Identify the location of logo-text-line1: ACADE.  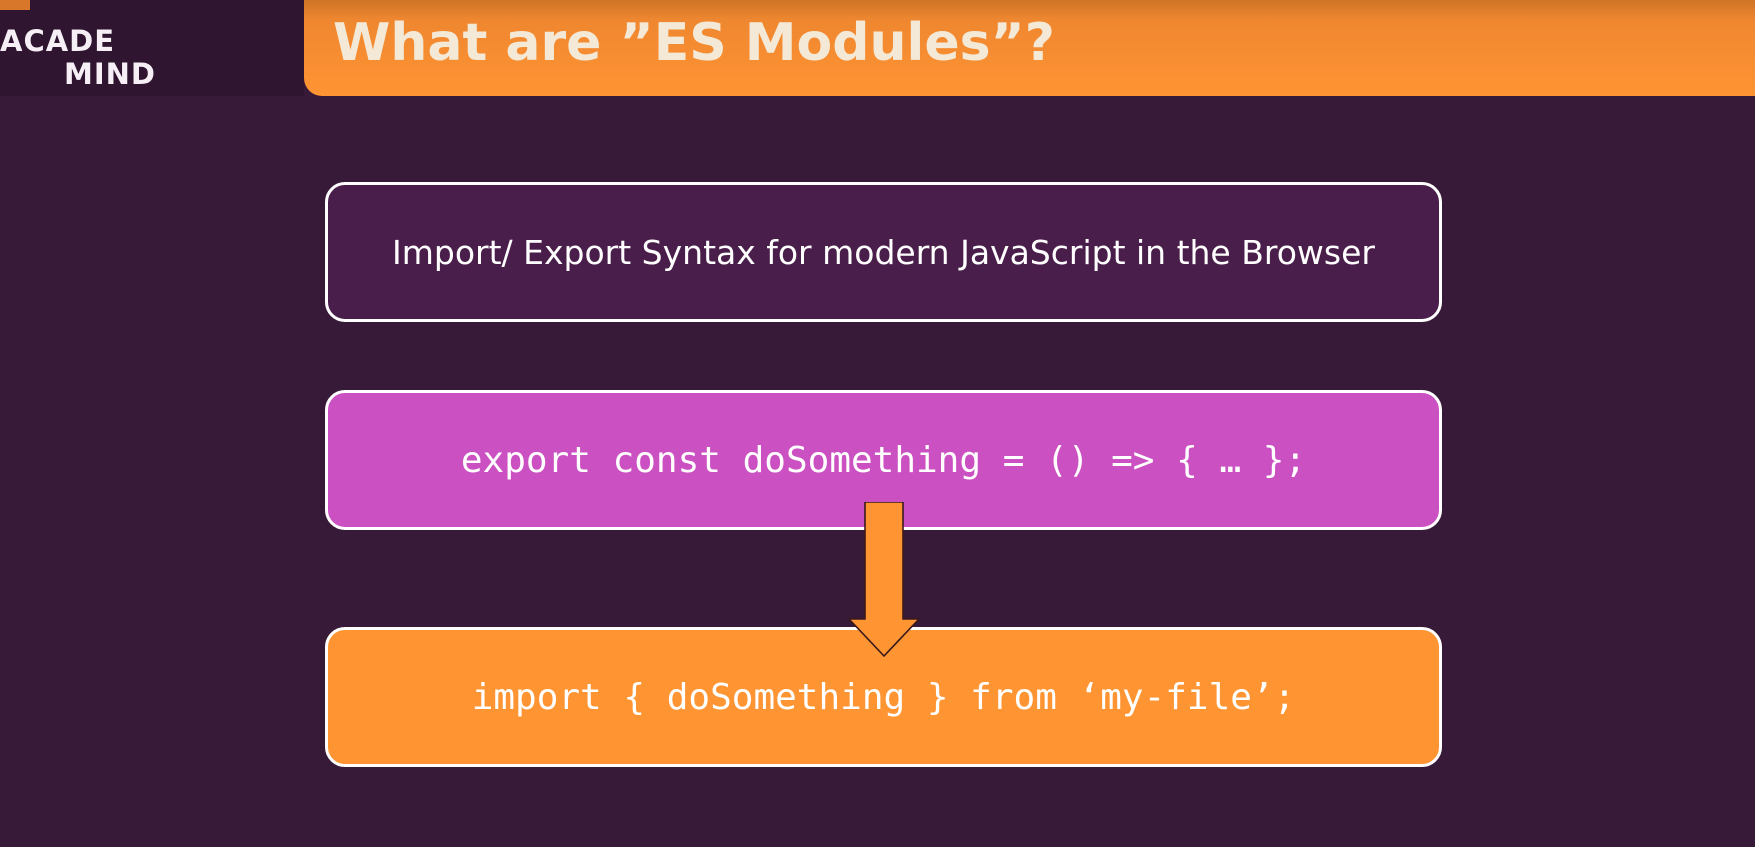
(58, 41).